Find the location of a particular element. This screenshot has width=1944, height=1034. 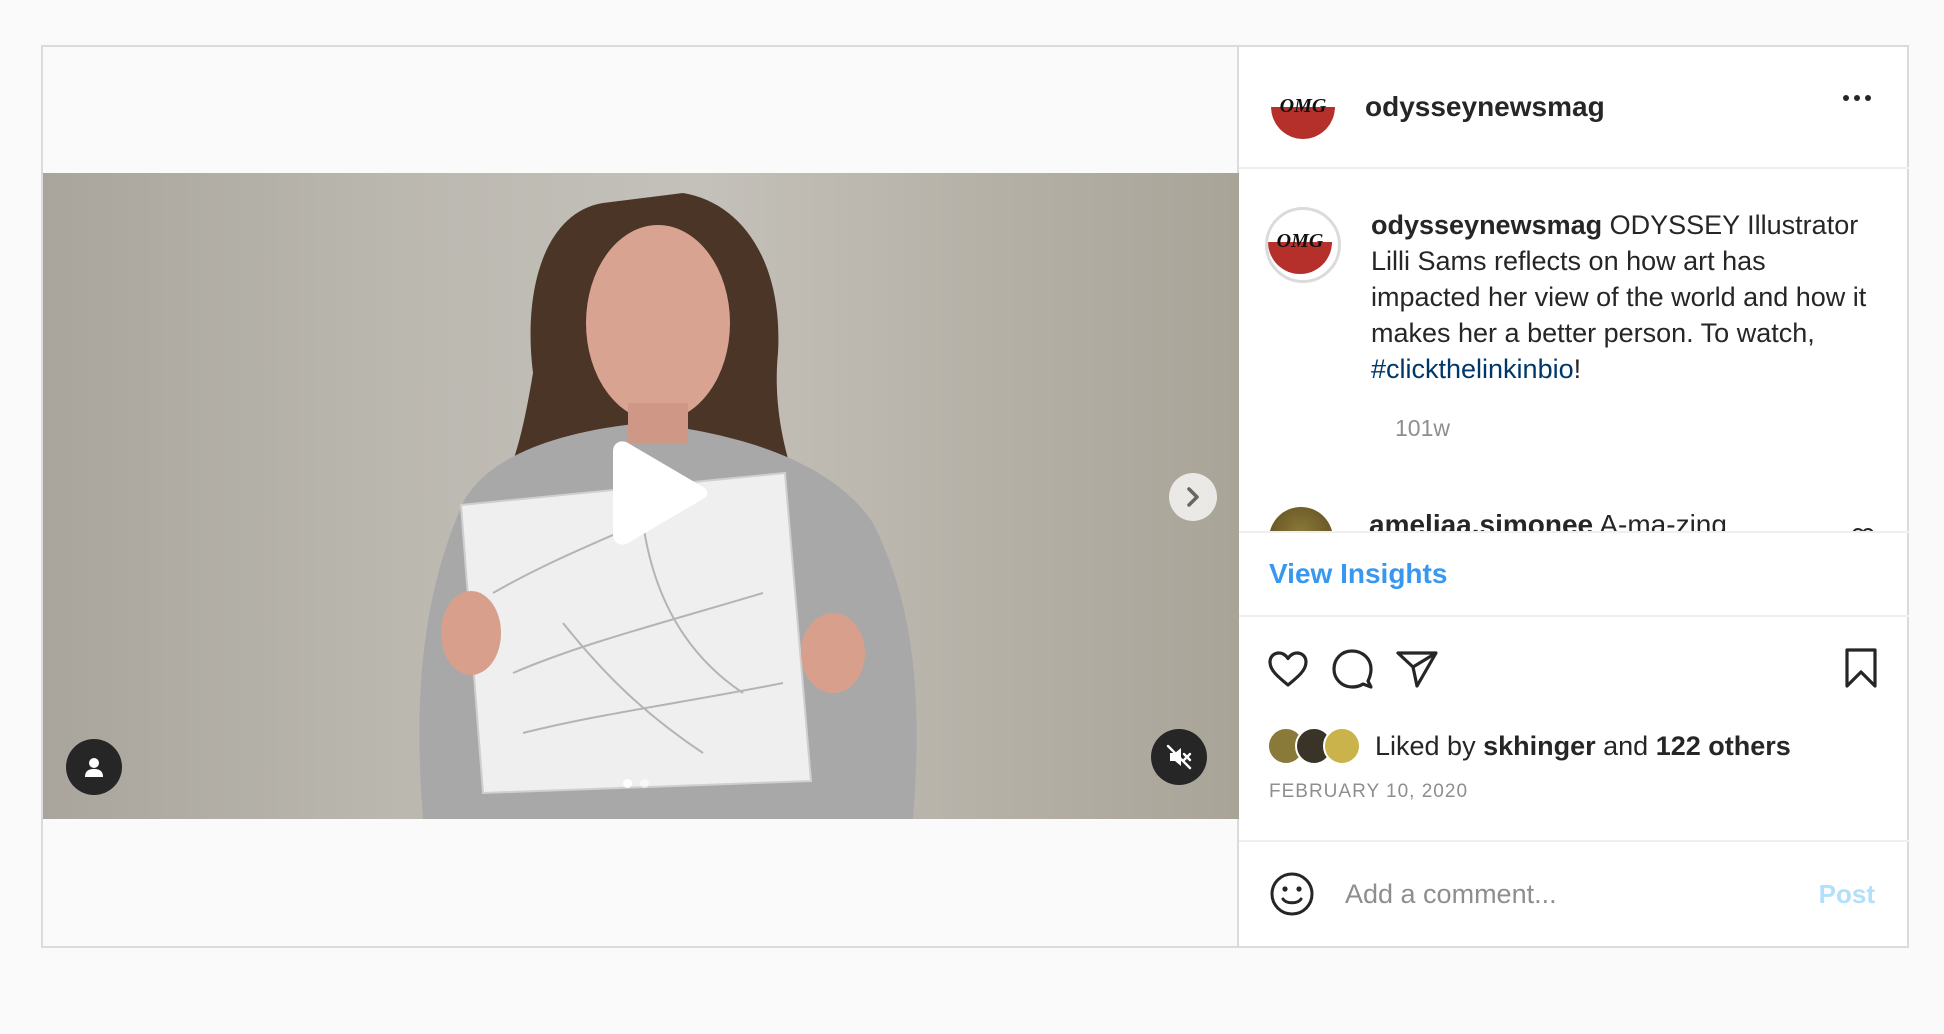

view-insights-link: View Insights is located at coordinates (1358, 574).